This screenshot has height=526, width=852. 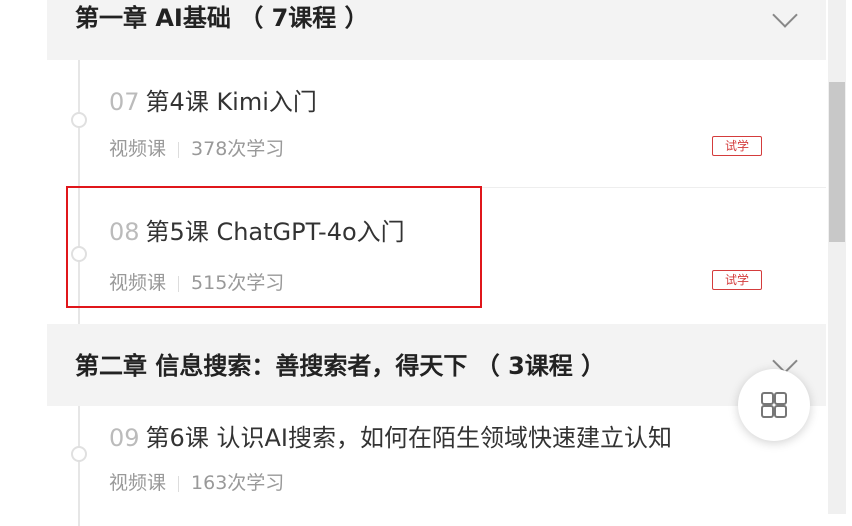 I want to click on chapter-title: 第一章 AI基础 （ 7课程 ）, so click(x=222, y=18).